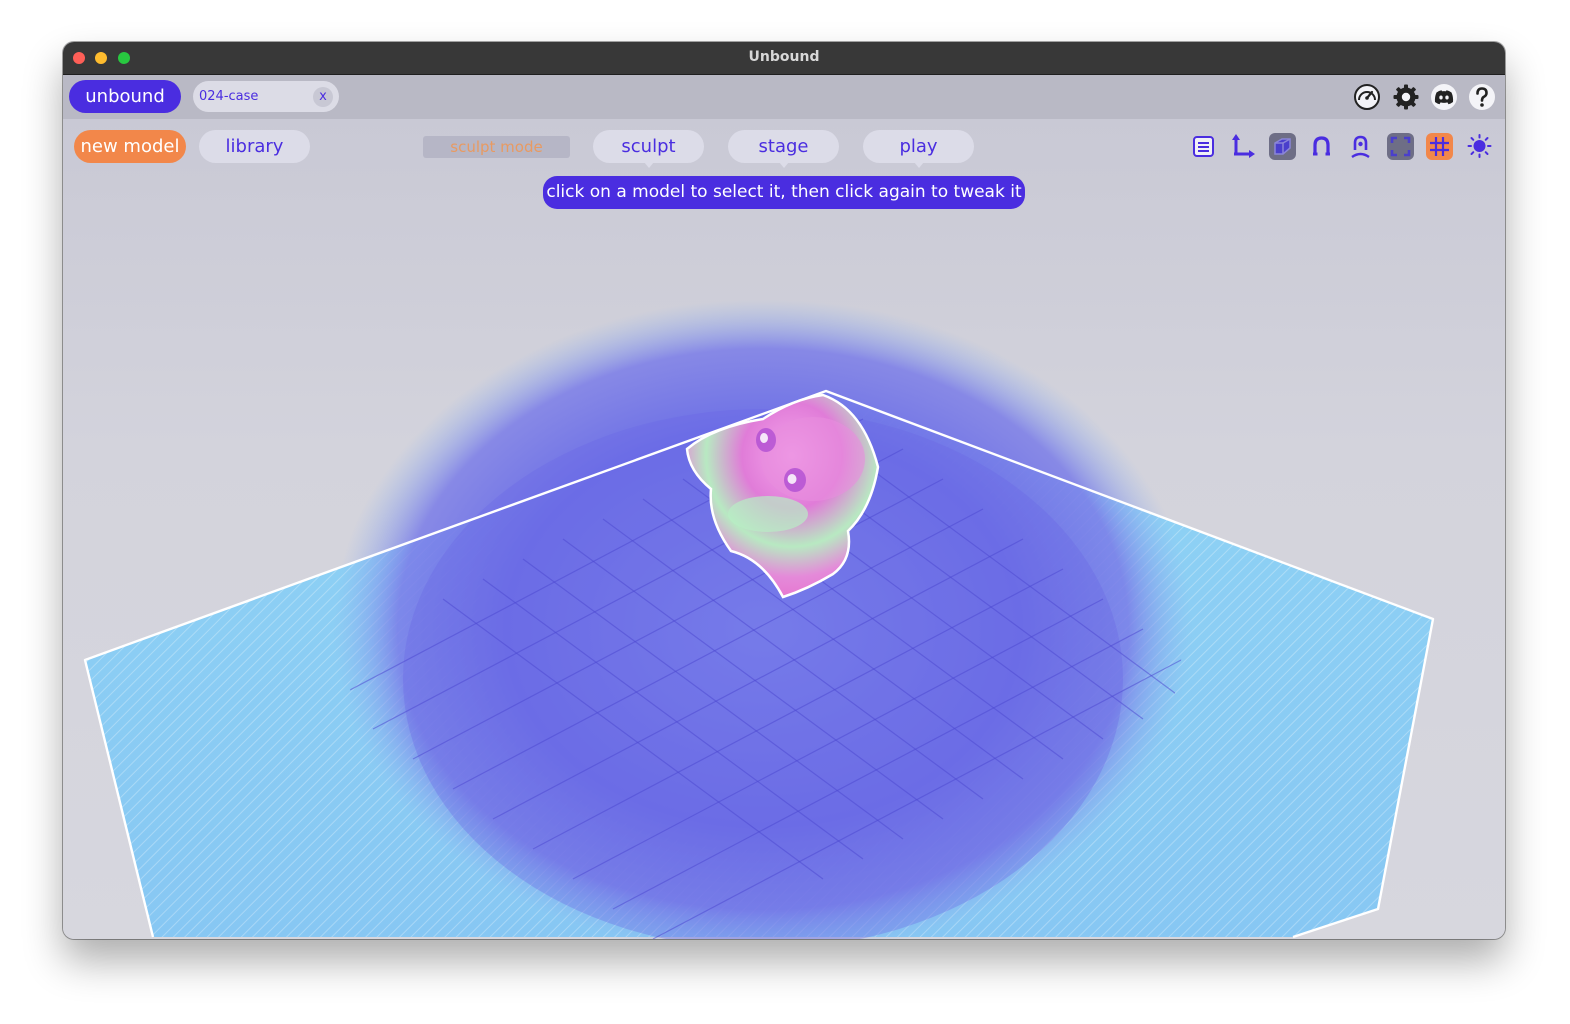 This screenshot has height=1024, width=1570. What do you see at coordinates (1406, 97) in the screenshot?
I see `settings-icon` at bounding box center [1406, 97].